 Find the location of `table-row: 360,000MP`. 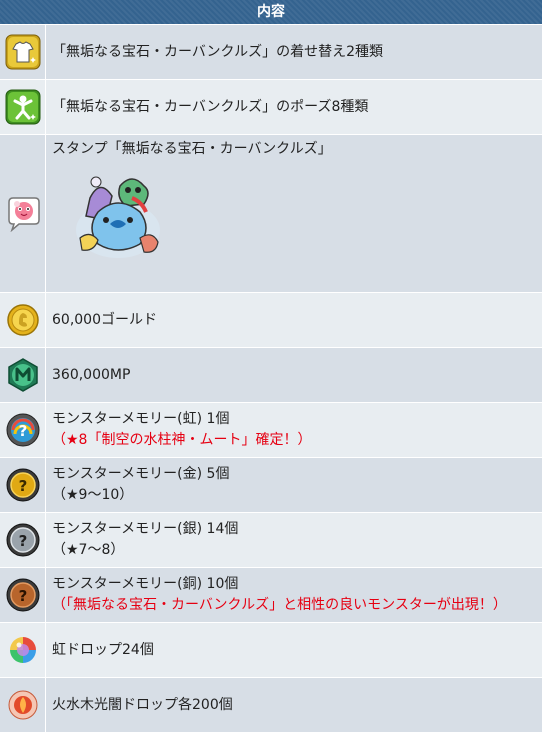

table-row: 360,000MP is located at coordinates (271, 374).